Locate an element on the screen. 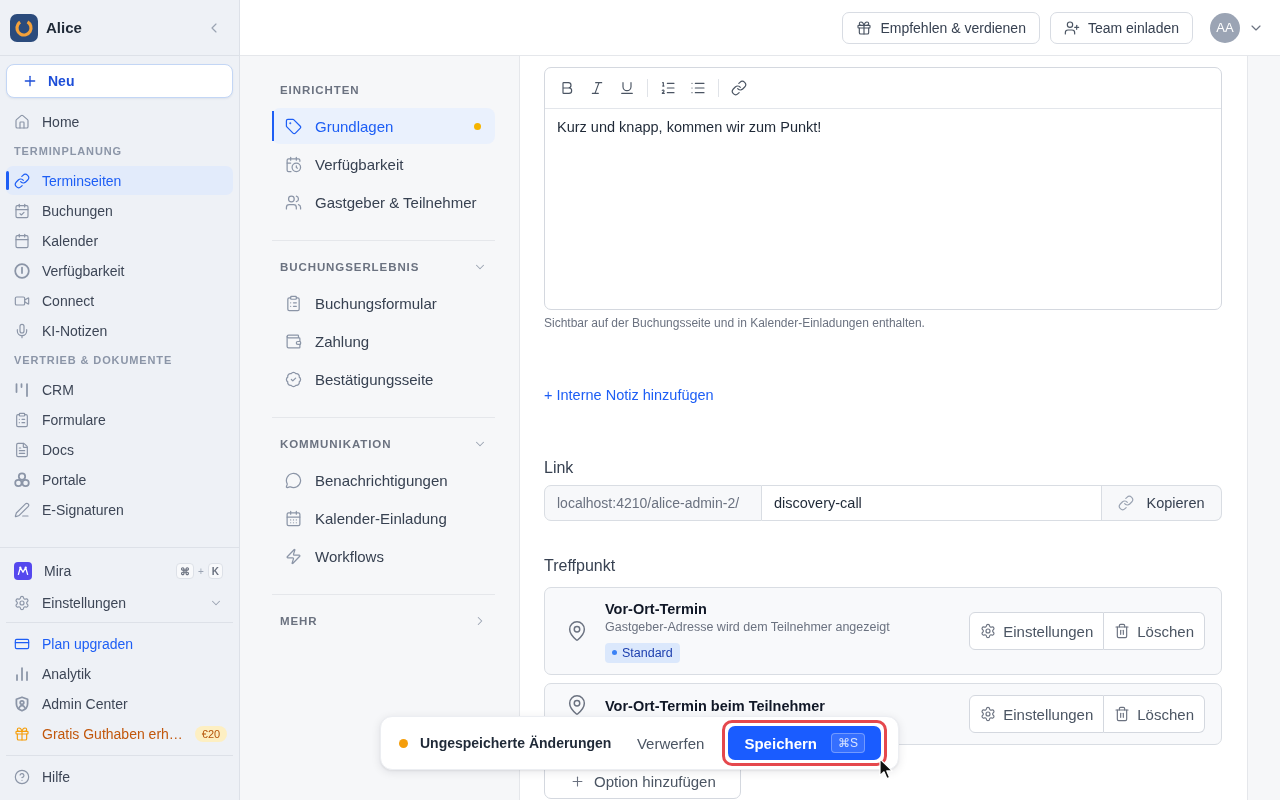 The width and height of the screenshot is (1280, 800). nav-item: Docs is located at coordinates (119, 449).